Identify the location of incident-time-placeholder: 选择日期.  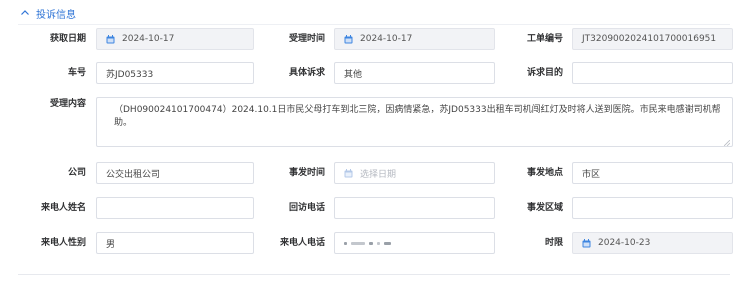
(378, 174).